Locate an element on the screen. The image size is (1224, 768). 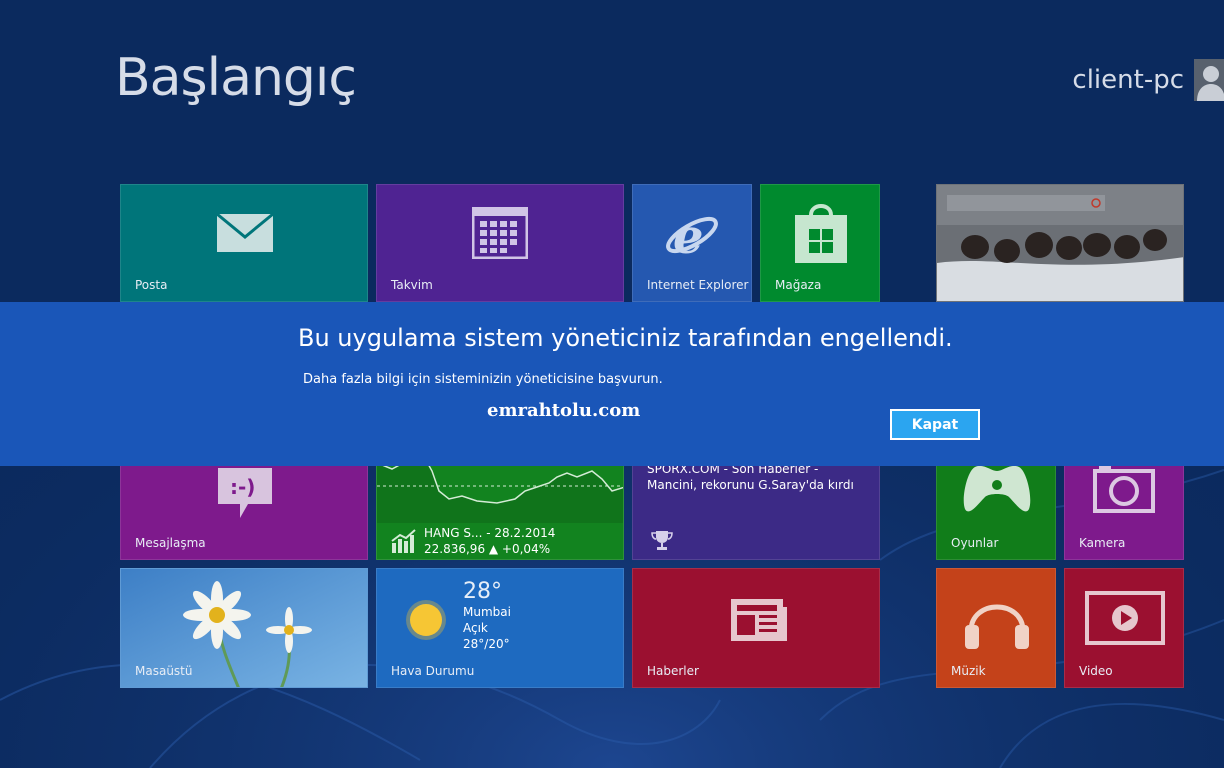
tile-calendar: Takvim is located at coordinates (500, 243).